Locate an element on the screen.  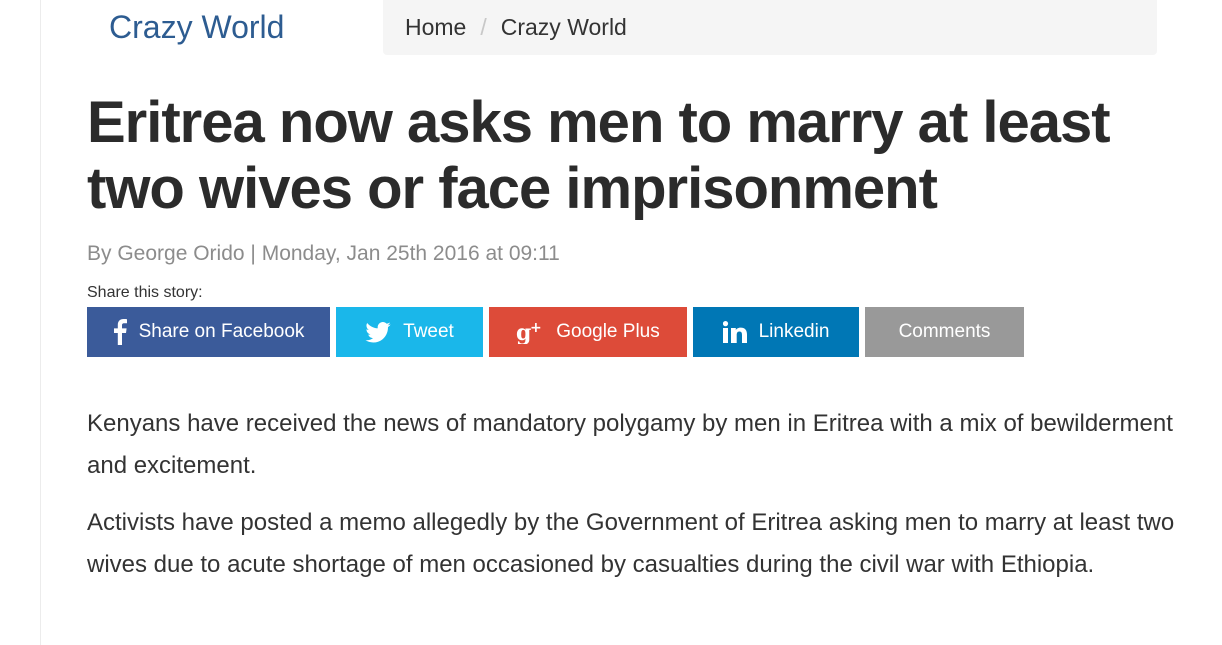
left-divider is located at coordinates (40, 322).